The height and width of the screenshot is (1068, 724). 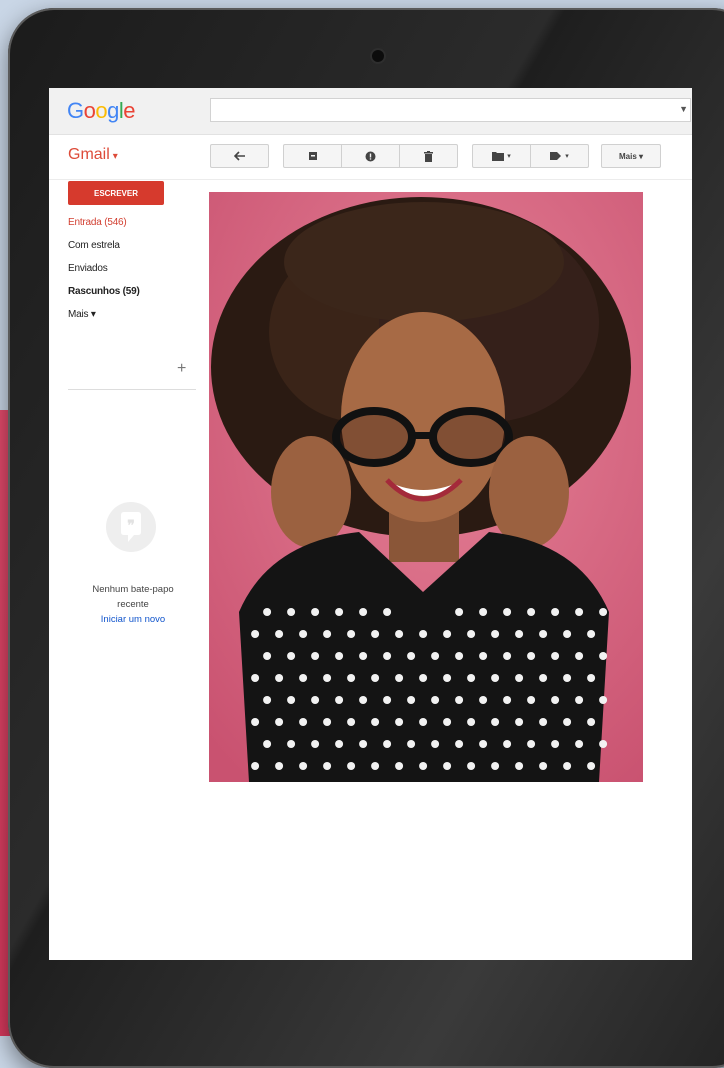 What do you see at coordinates (378, 56) in the screenshot?
I see `camera-icon` at bounding box center [378, 56].